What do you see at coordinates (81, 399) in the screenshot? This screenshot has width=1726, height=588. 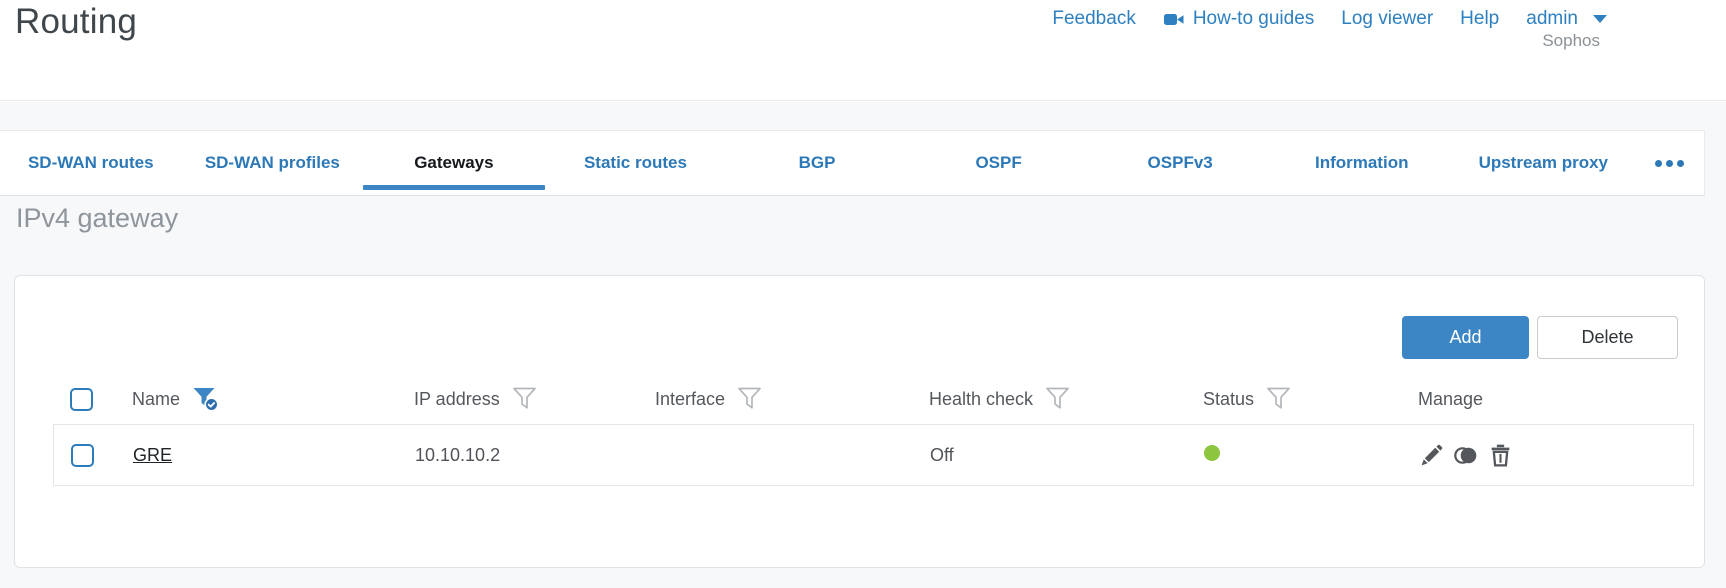 I see `select-all-checkbox` at bounding box center [81, 399].